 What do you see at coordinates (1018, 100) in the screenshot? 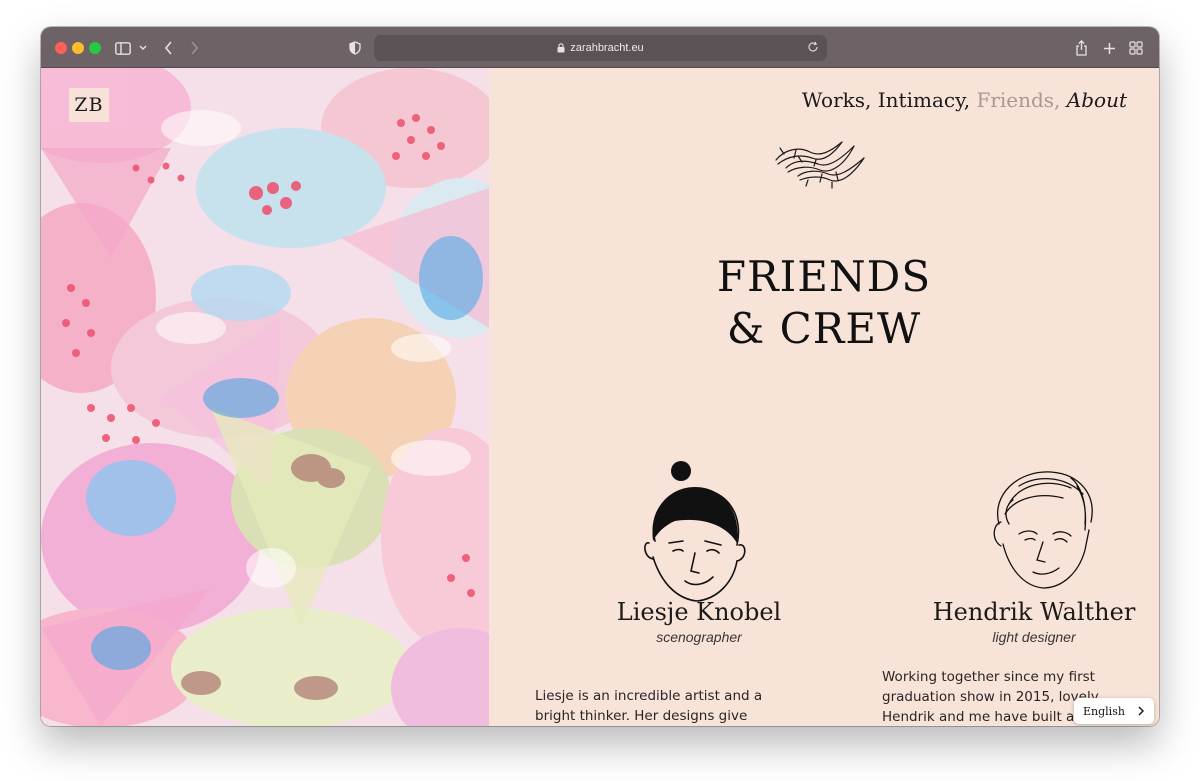
I see `nav-friends: Friends,` at bounding box center [1018, 100].